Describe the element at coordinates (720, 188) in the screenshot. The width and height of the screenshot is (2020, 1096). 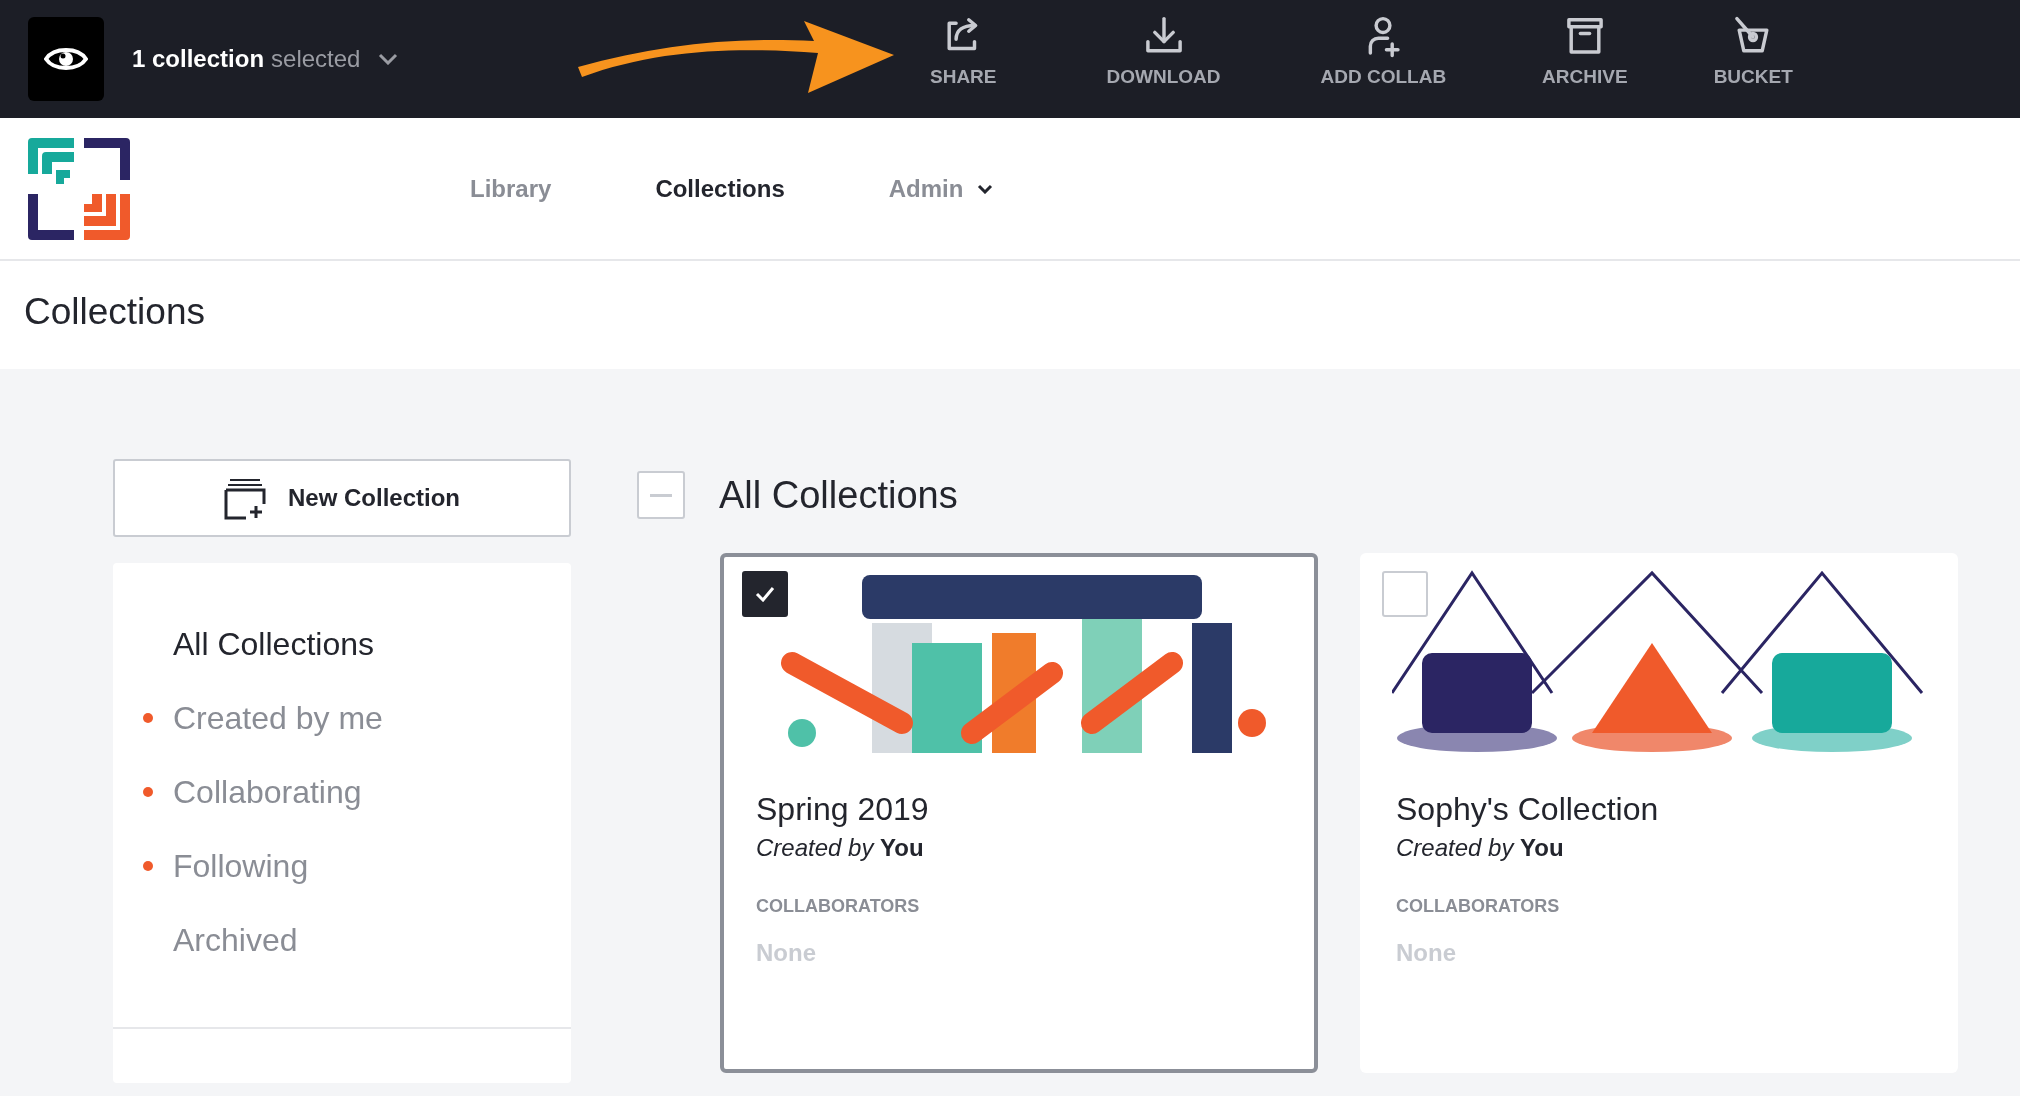
I see `nav-tab: Collections` at that location.